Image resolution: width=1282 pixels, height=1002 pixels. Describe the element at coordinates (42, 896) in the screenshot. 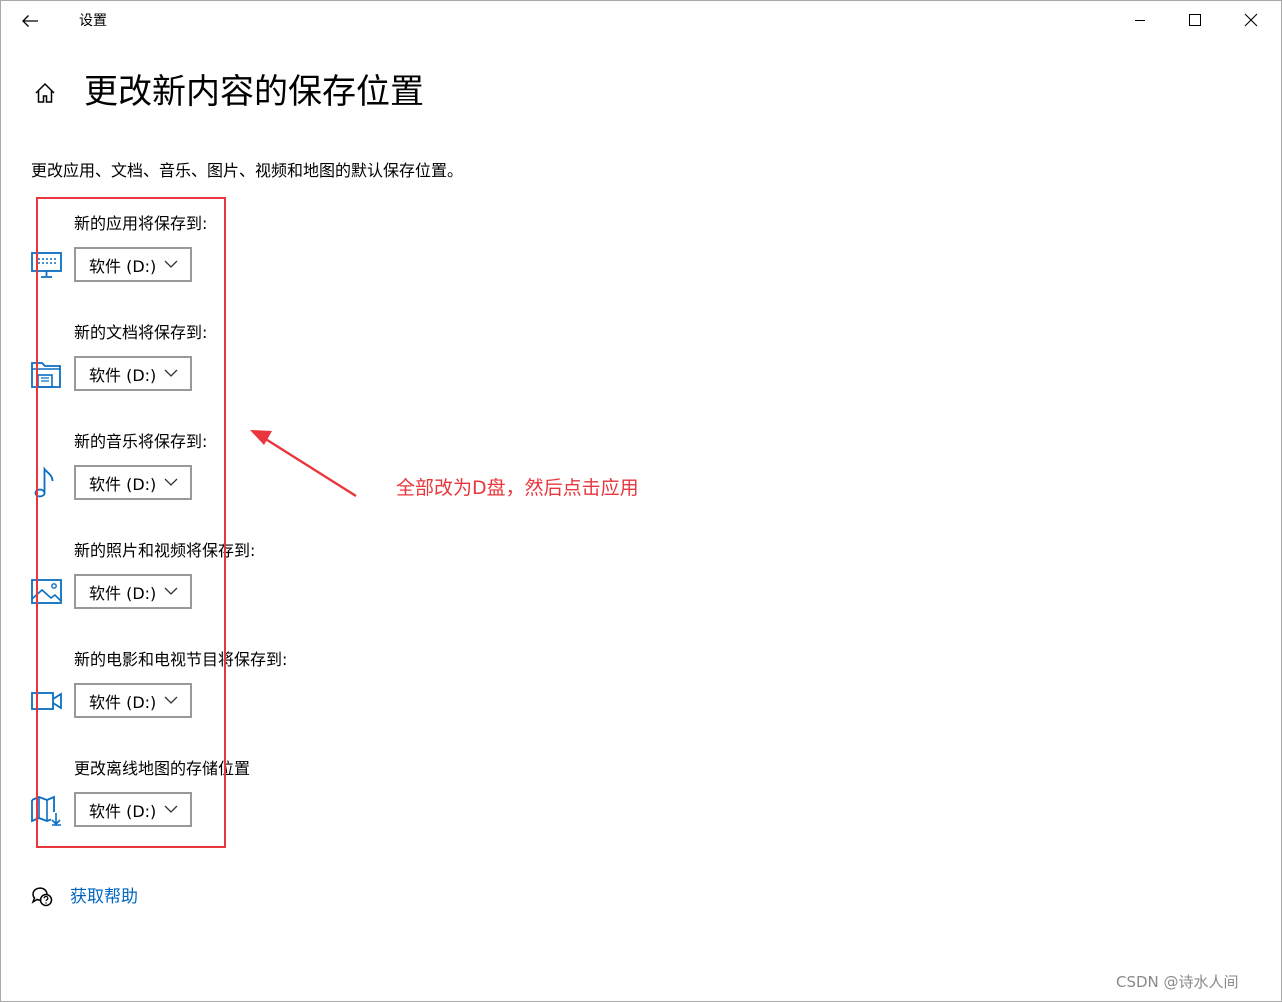

I see `help-chat-icon` at that location.